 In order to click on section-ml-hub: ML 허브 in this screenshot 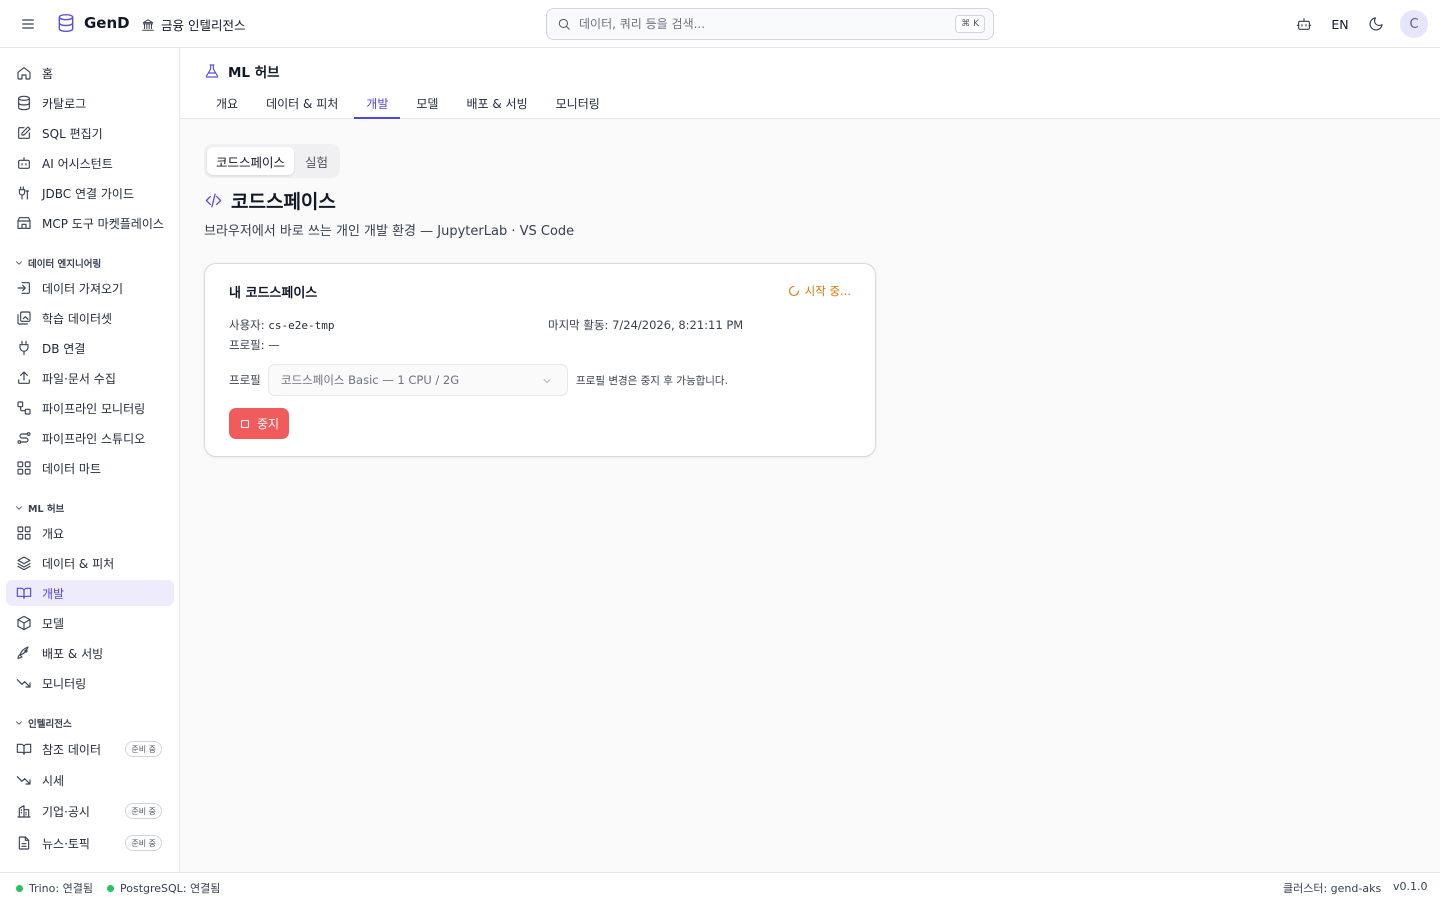, I will do `click(39, 508)`.